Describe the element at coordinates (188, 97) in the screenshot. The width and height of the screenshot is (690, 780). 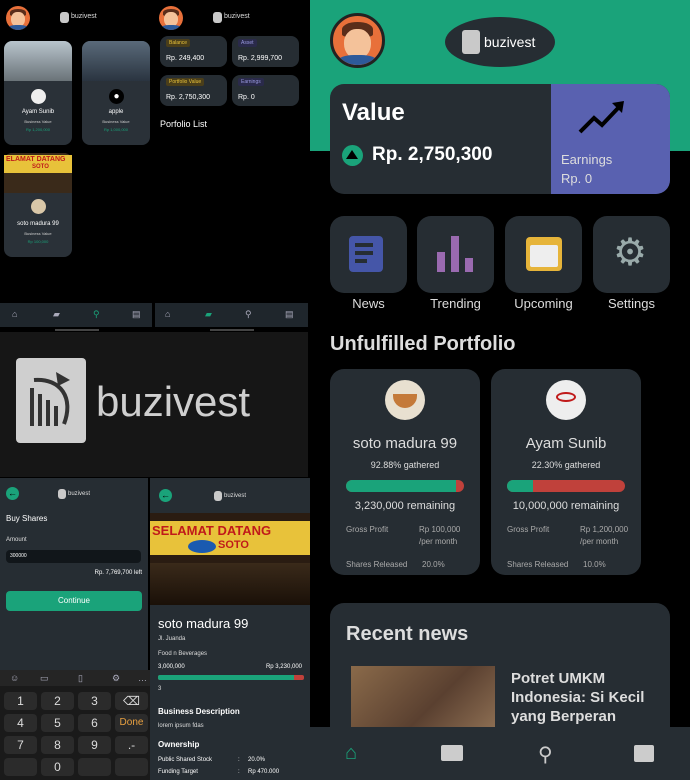
I see `tile-value: Rp. 2,750,300` at that location.